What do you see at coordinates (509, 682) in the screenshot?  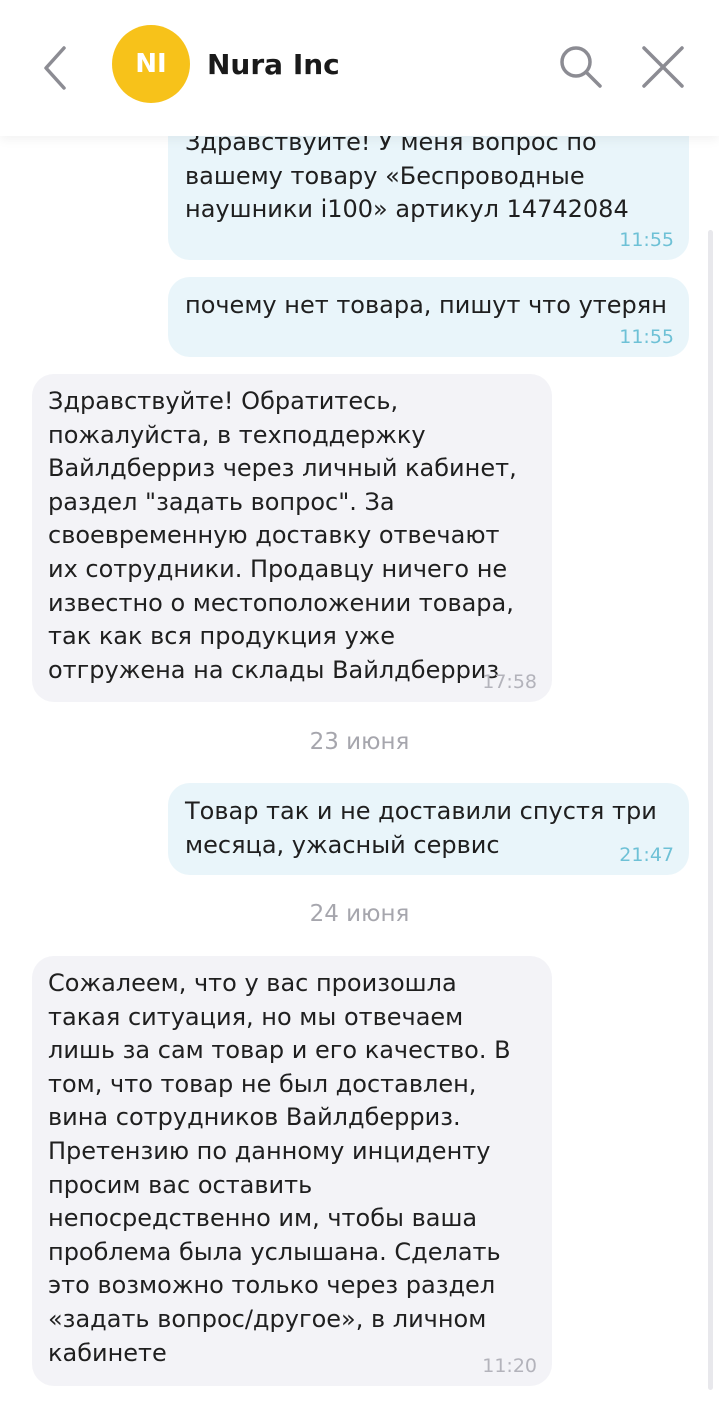 I see `message-time: 17:58` at bounding box center [509, 682].